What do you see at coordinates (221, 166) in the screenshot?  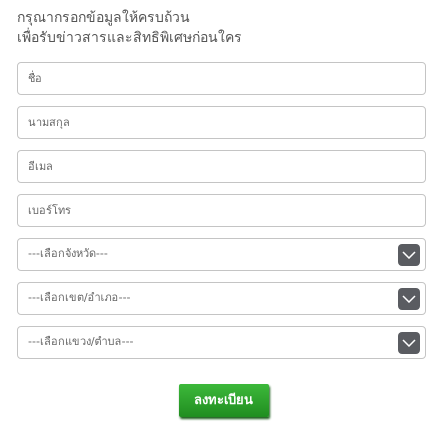 I see `text-field: อีเมล` at bounding box center [221, 166].